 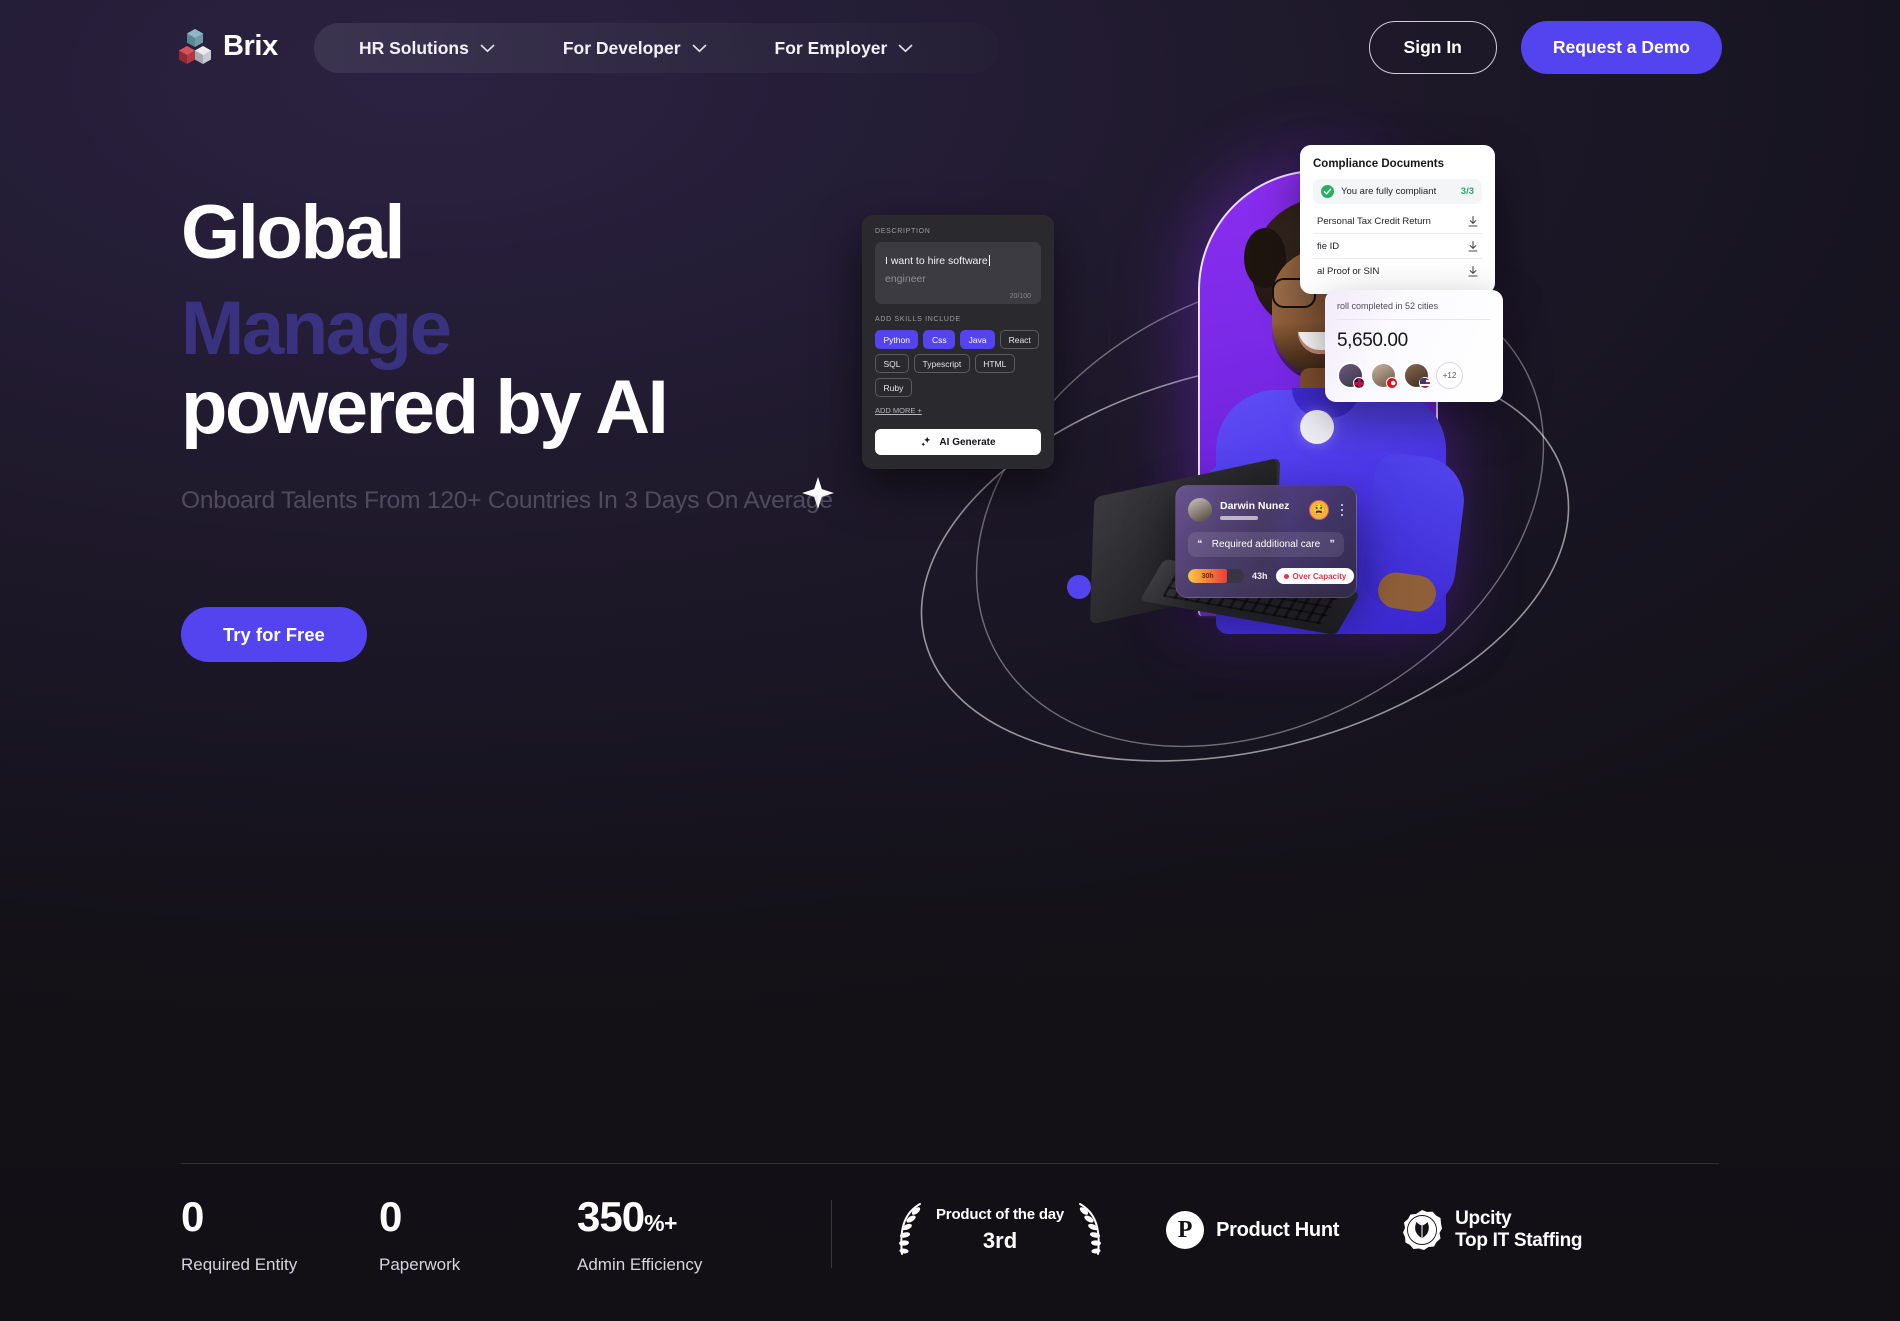 What do you see at coordinates (1359, 383) in the screenshot?
I see `flag-uk-icon` at bounding box center [1359, 383].